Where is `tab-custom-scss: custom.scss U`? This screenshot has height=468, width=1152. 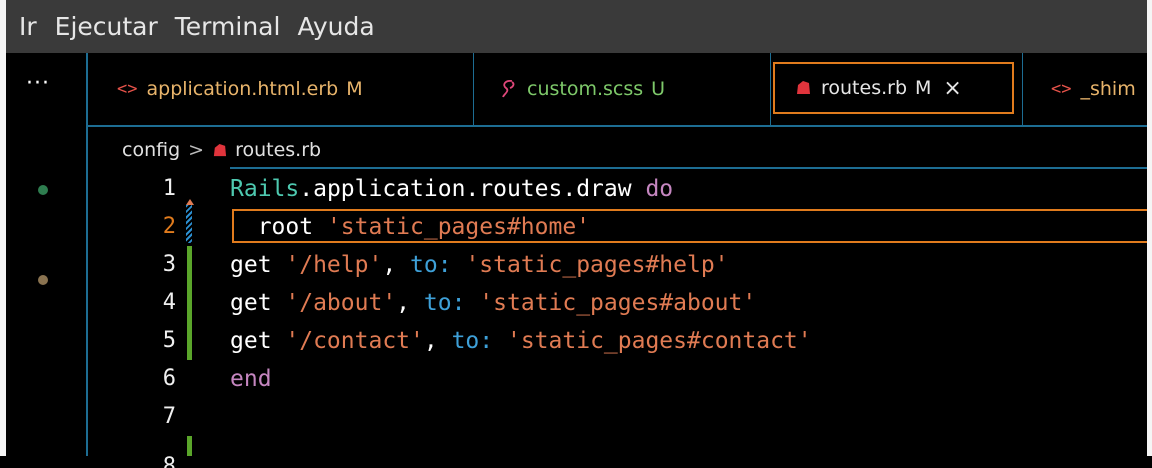
tab-custom-scss: custom.scss U is located at coordinates (622, 89).